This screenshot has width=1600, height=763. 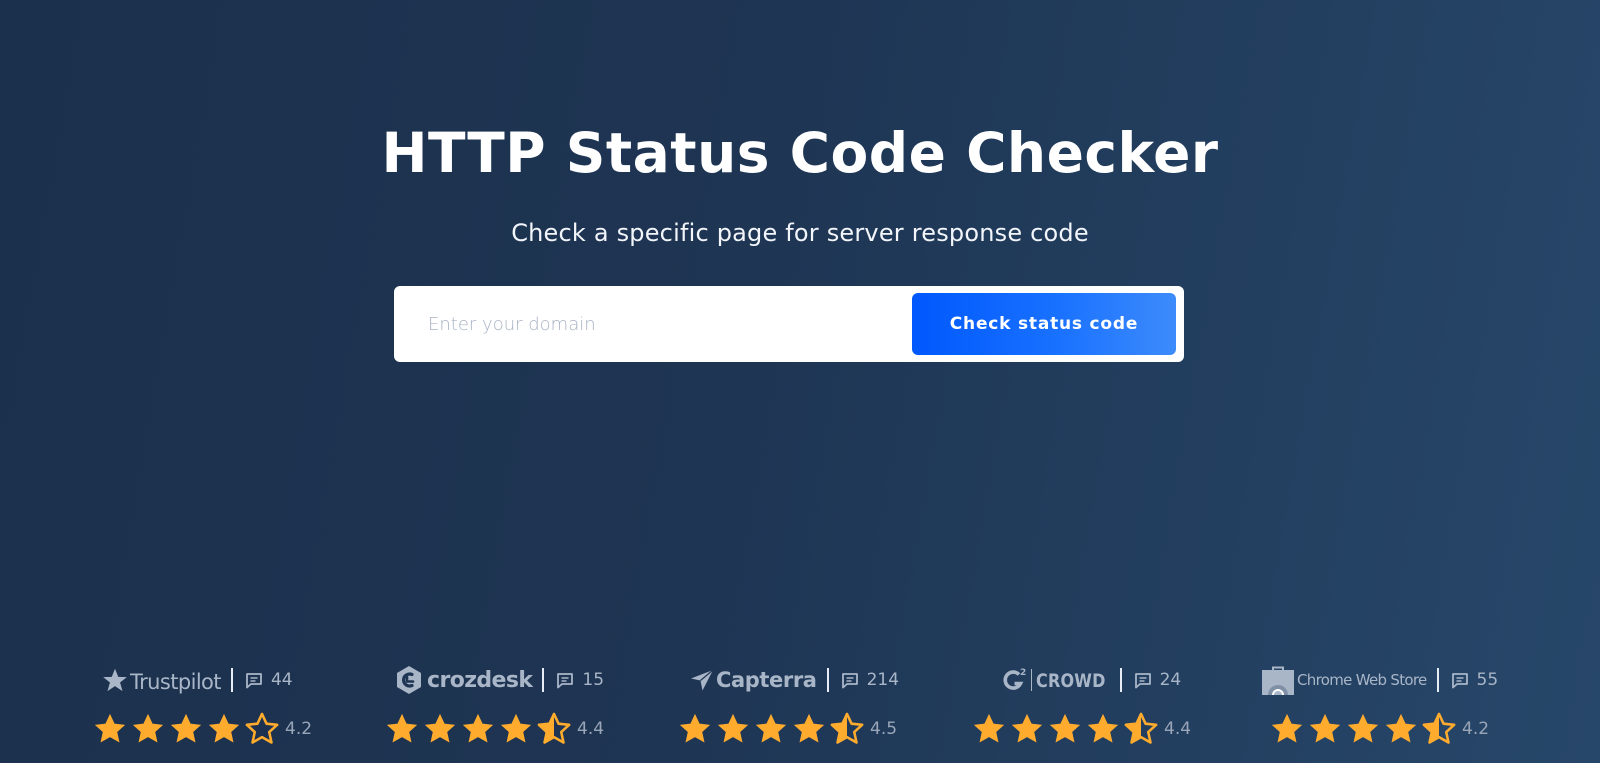 I want to click on platform-name: Capterra, so click(x=766, y=680).